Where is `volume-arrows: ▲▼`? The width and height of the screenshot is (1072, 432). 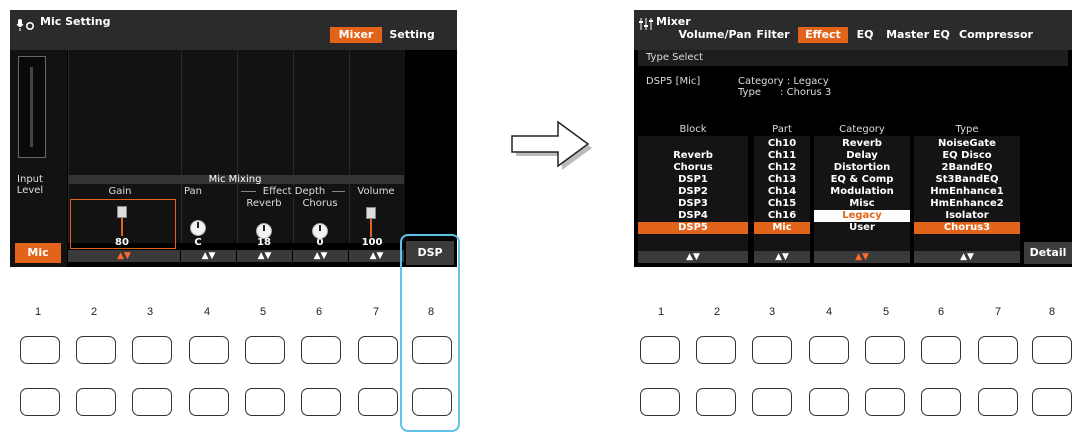 volume-arrows: ▲▼ is located at coordinates (376, 256).